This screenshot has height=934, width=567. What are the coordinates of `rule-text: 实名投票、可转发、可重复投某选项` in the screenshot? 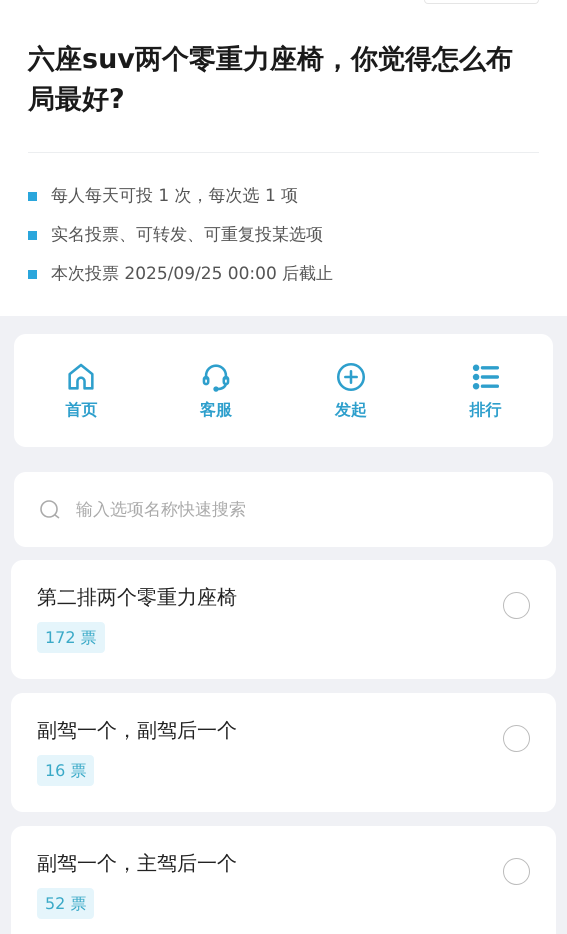 It's located at (187, 235).